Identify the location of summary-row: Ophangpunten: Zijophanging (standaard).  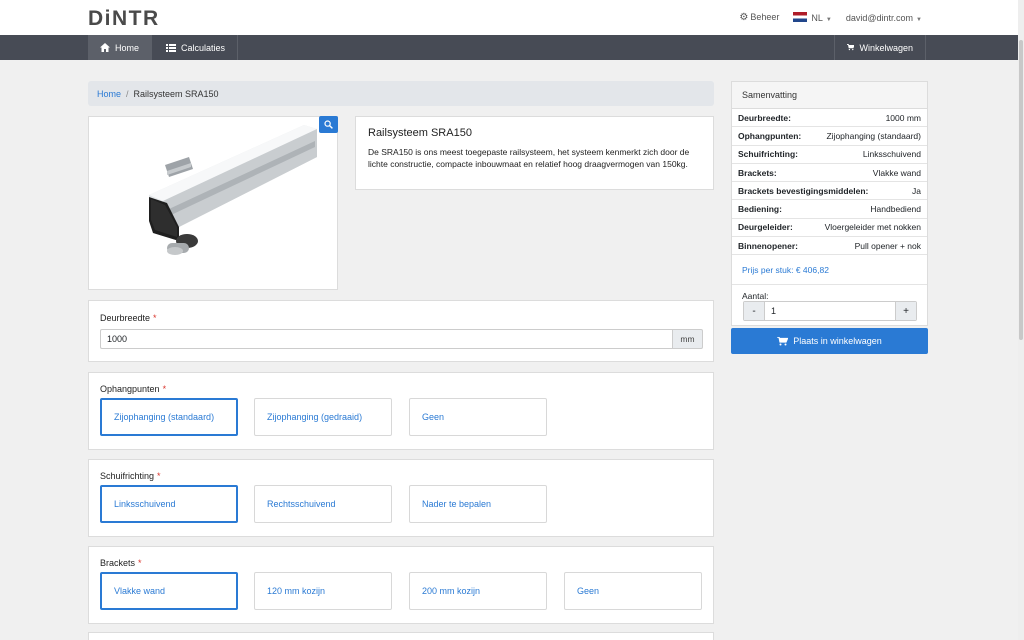
(829, 136).